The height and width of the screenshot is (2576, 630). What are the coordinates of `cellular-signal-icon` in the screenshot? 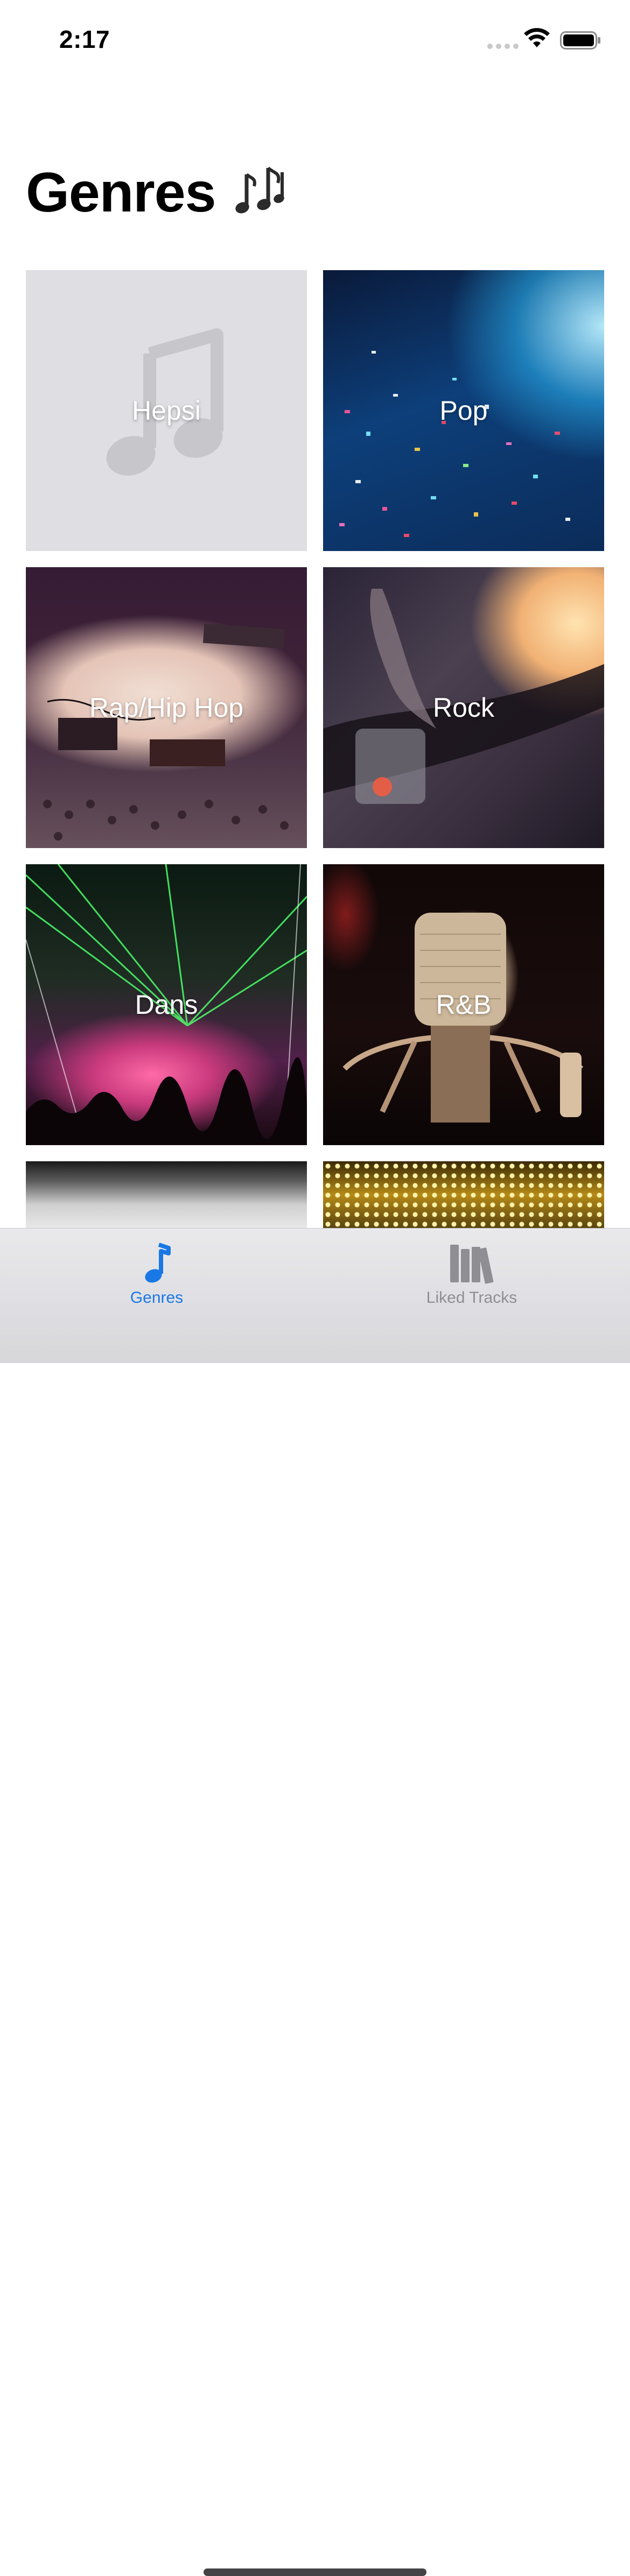 It's located at (503, 46).